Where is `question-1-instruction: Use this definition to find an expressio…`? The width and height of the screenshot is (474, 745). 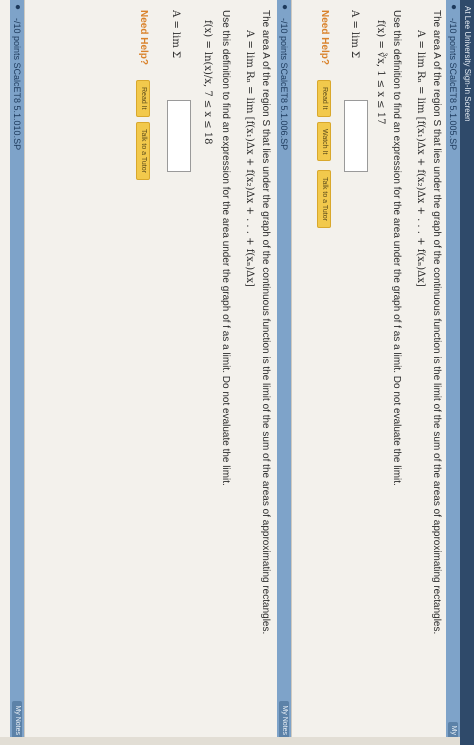
question-1-instruction: Use this definition to find an expressio… is located at coordinates (396, 248).